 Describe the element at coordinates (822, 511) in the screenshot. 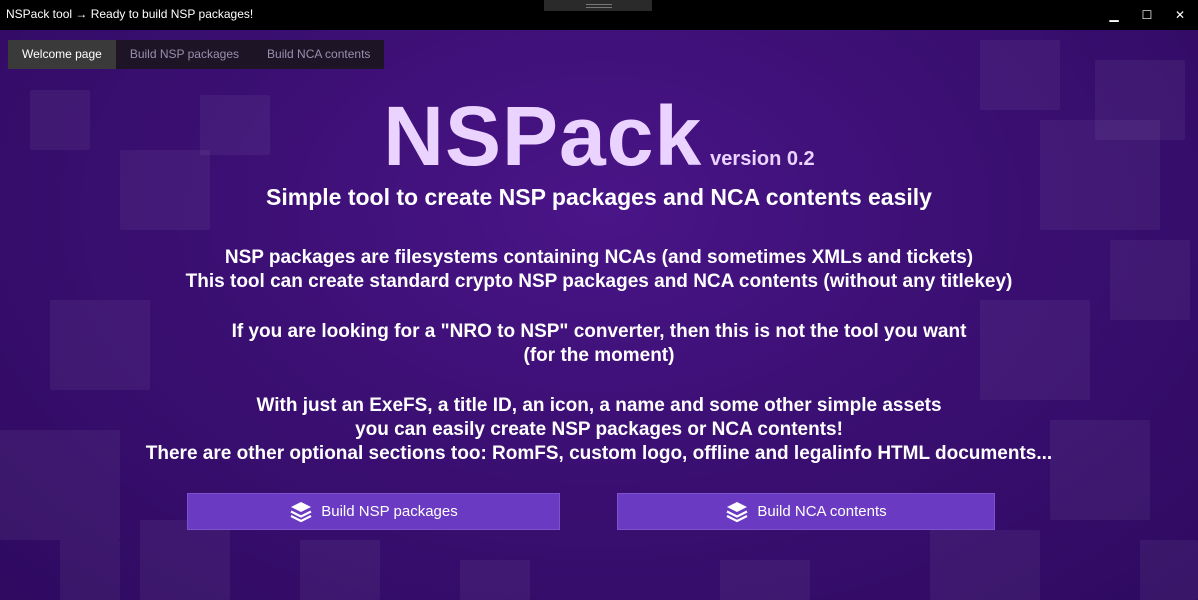

I see `build-nca-button-label: Build NCA contents` at that location.